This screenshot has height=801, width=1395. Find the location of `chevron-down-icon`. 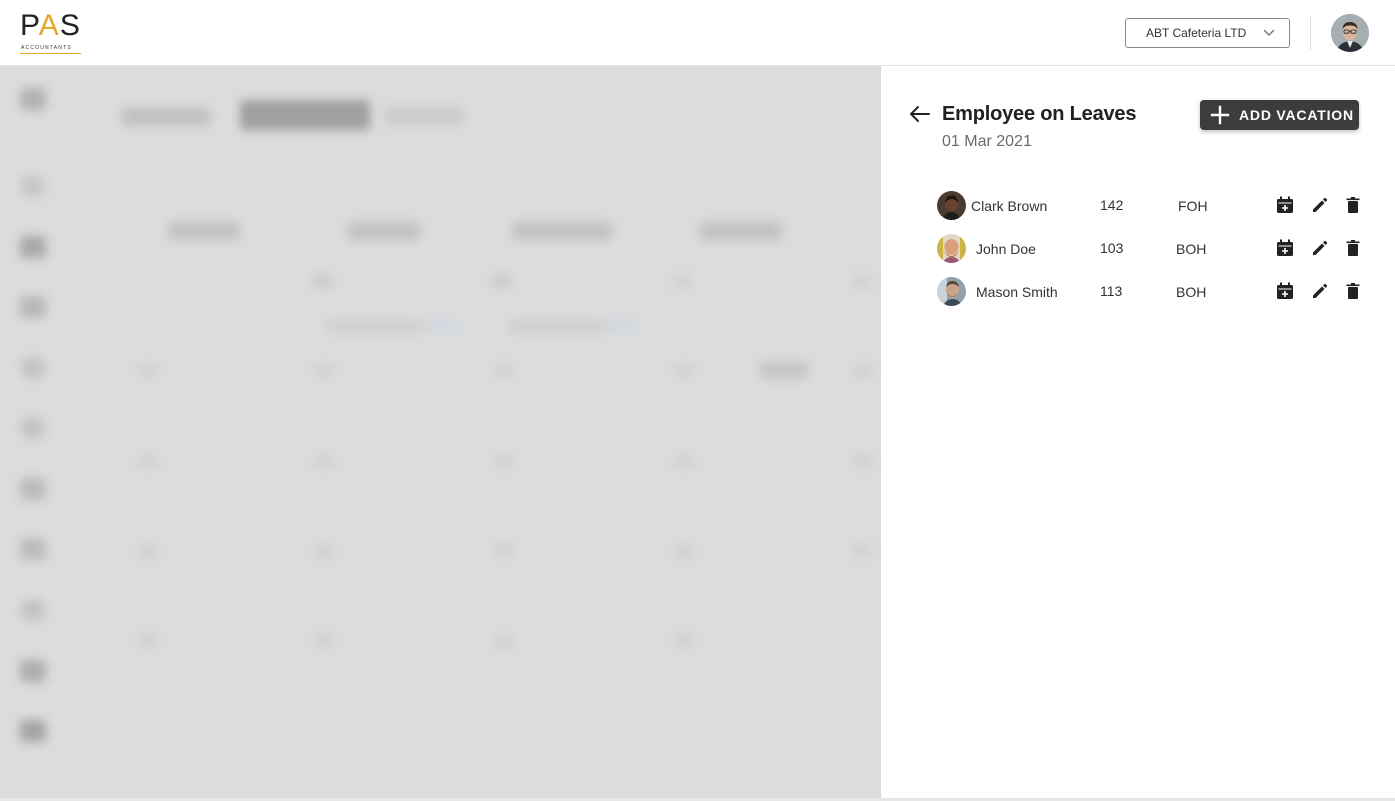

chevron-down-icon is located at coordinates (1269, 32).